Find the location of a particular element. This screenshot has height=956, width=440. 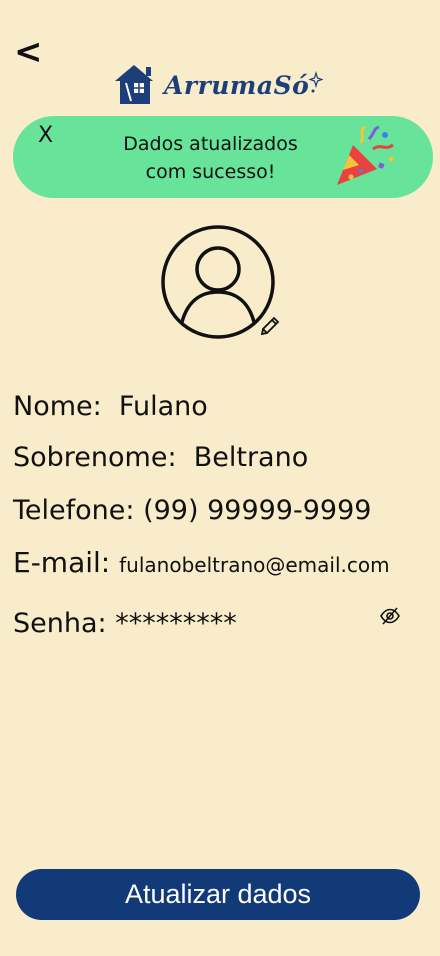

pencil-icon is located at coordinates (270, 328).